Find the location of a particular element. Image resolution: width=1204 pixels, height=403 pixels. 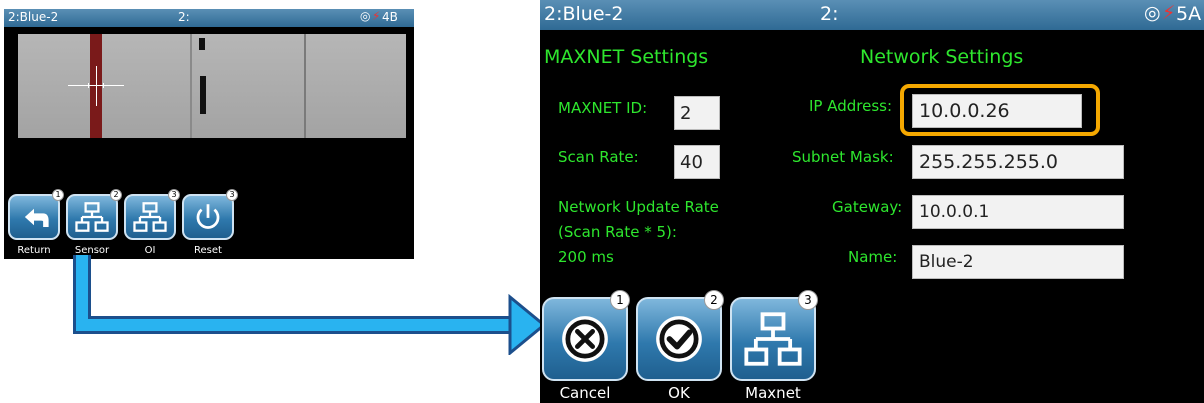

name-label: Name: is located at coordinates (873, 257).